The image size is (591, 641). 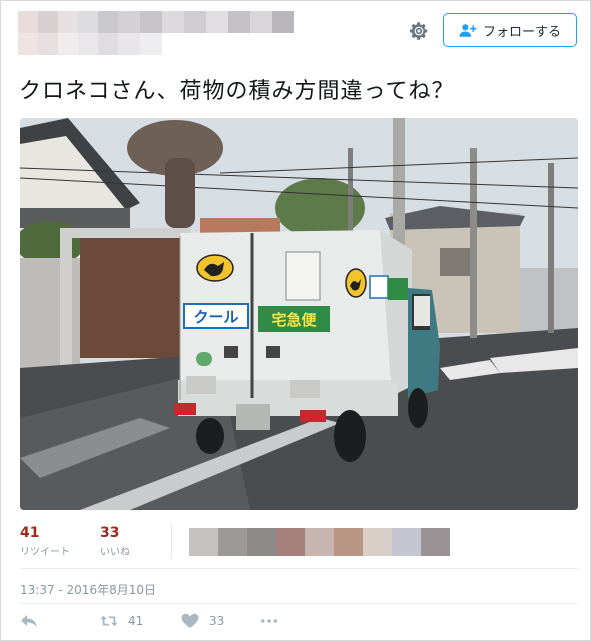 I want to click on retweet-button: 41, so click(x=121, y=621).